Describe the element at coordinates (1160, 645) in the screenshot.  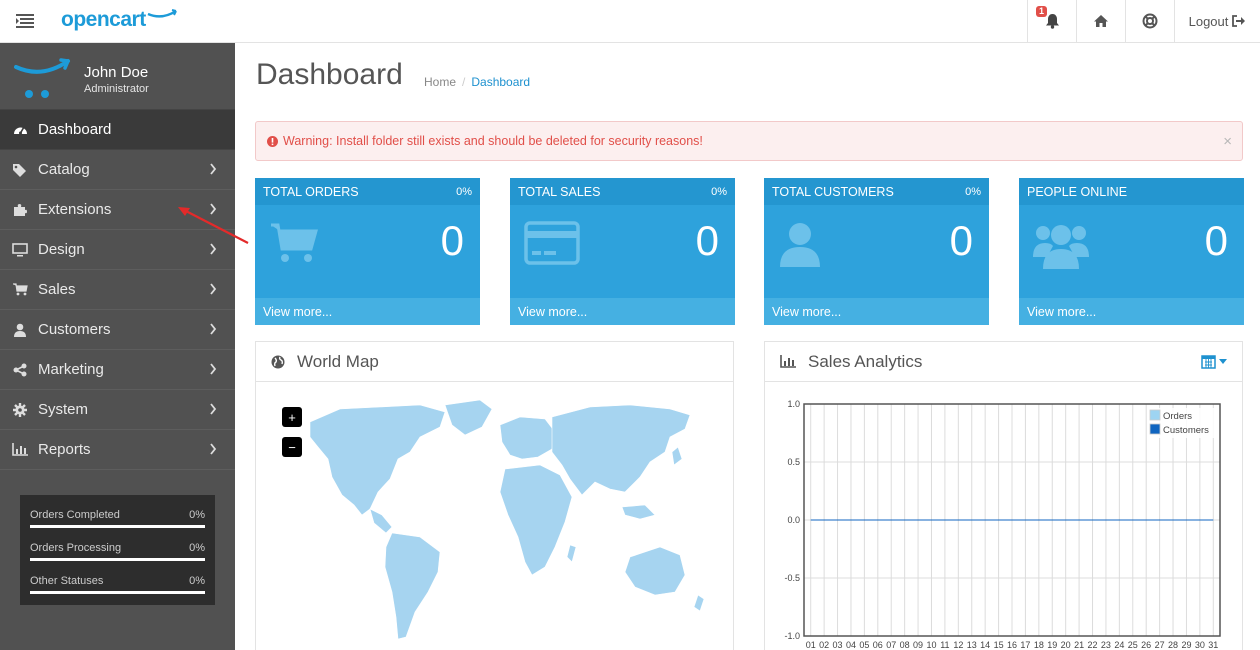
I see `x-tick-label: 27` at that location.